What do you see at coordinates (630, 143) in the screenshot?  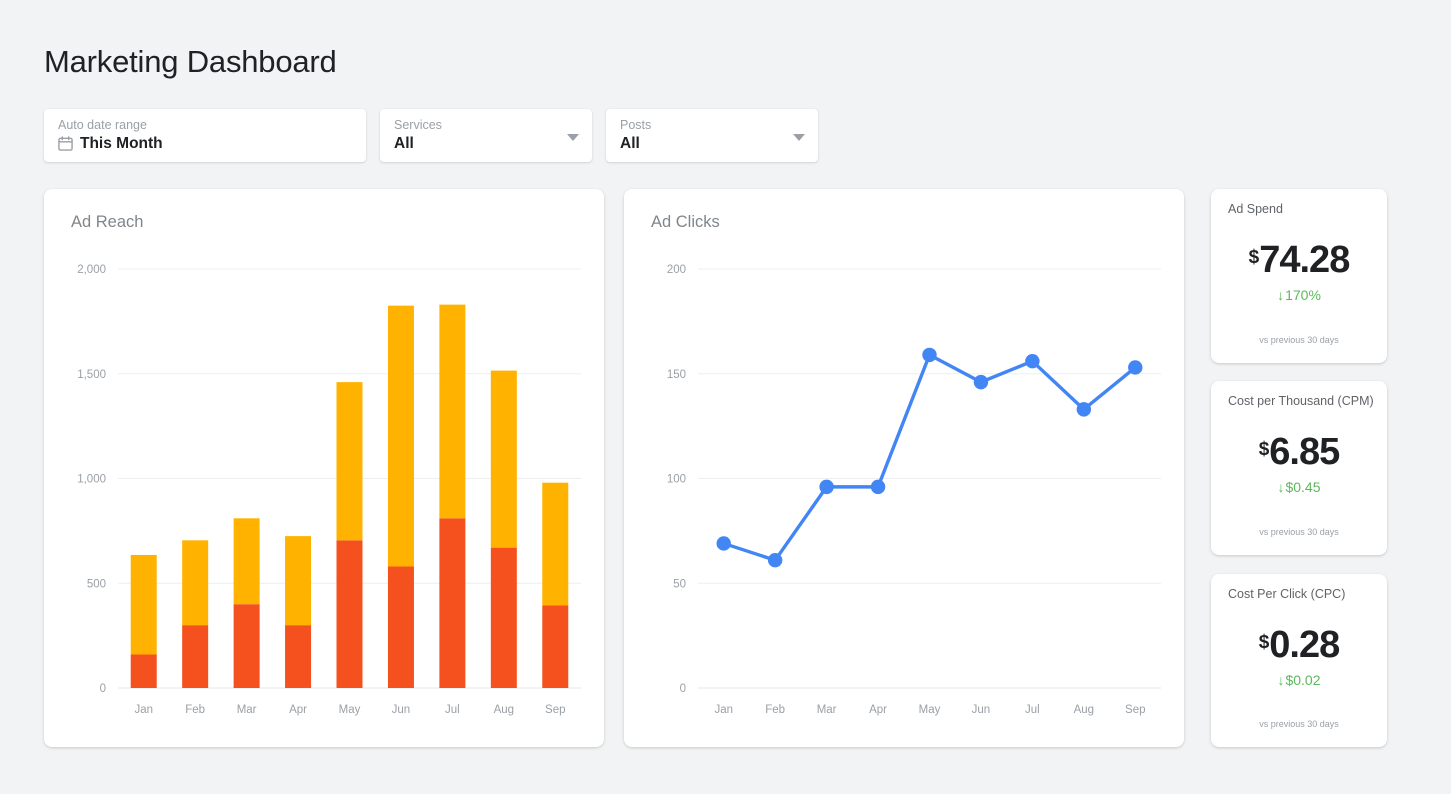 I see `filter-posts-value: All` at bounding box center [630, 143].